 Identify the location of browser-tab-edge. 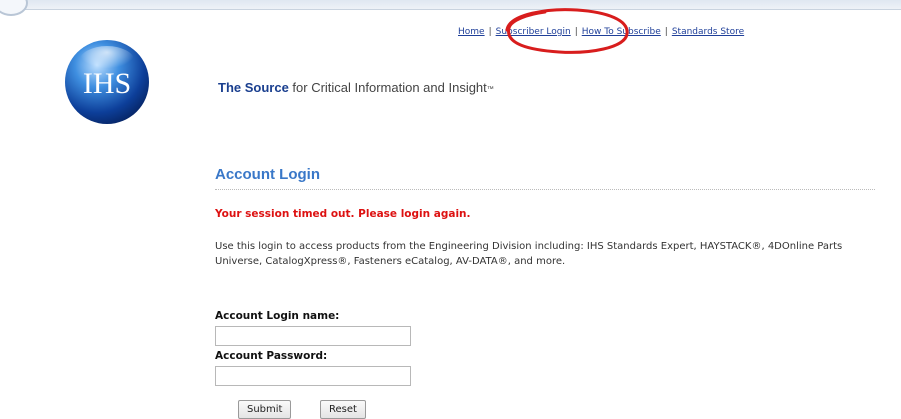
(14, 8).